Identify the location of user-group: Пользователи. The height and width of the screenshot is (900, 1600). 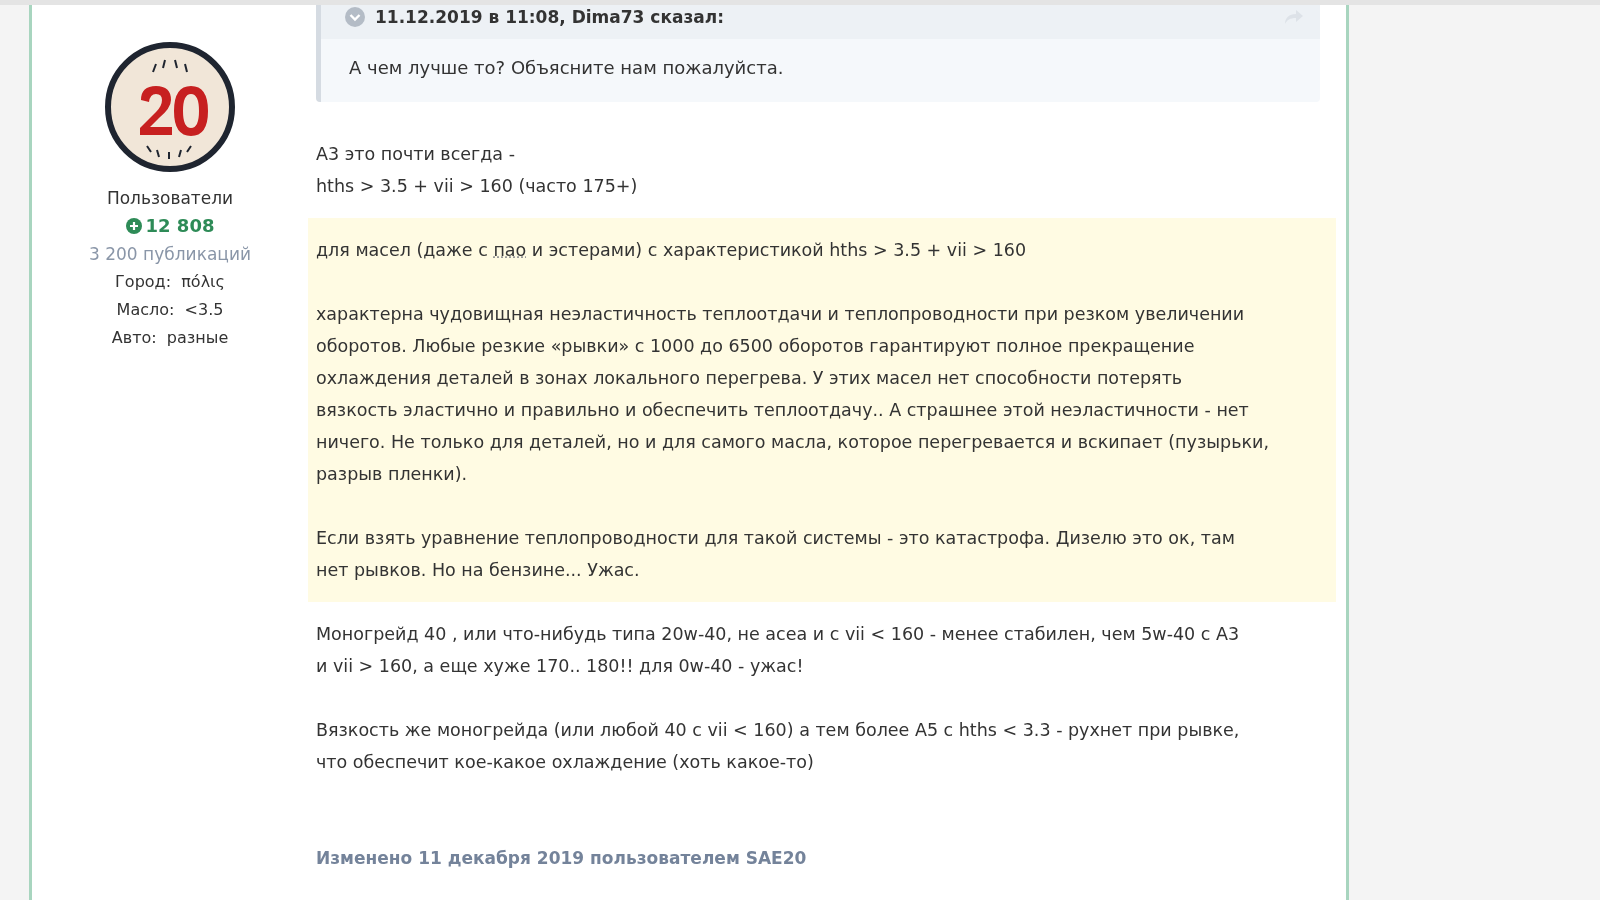
(170, 198).